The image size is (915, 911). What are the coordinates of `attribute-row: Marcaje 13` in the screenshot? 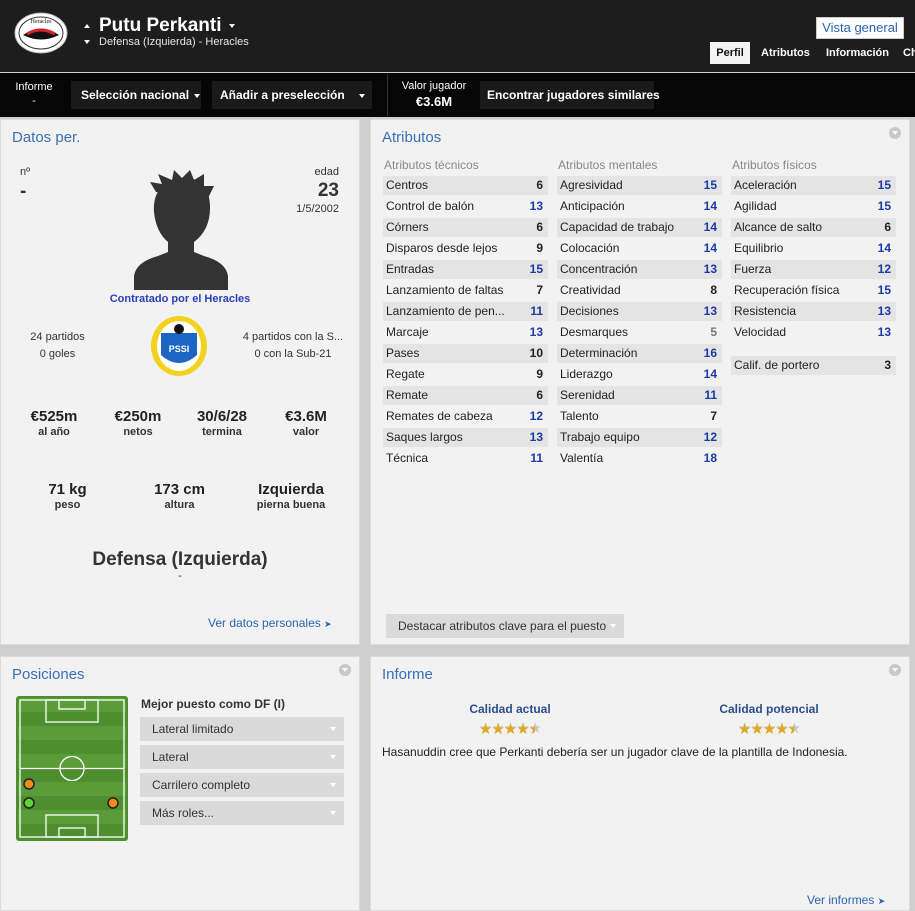 It's located at (465, 332).